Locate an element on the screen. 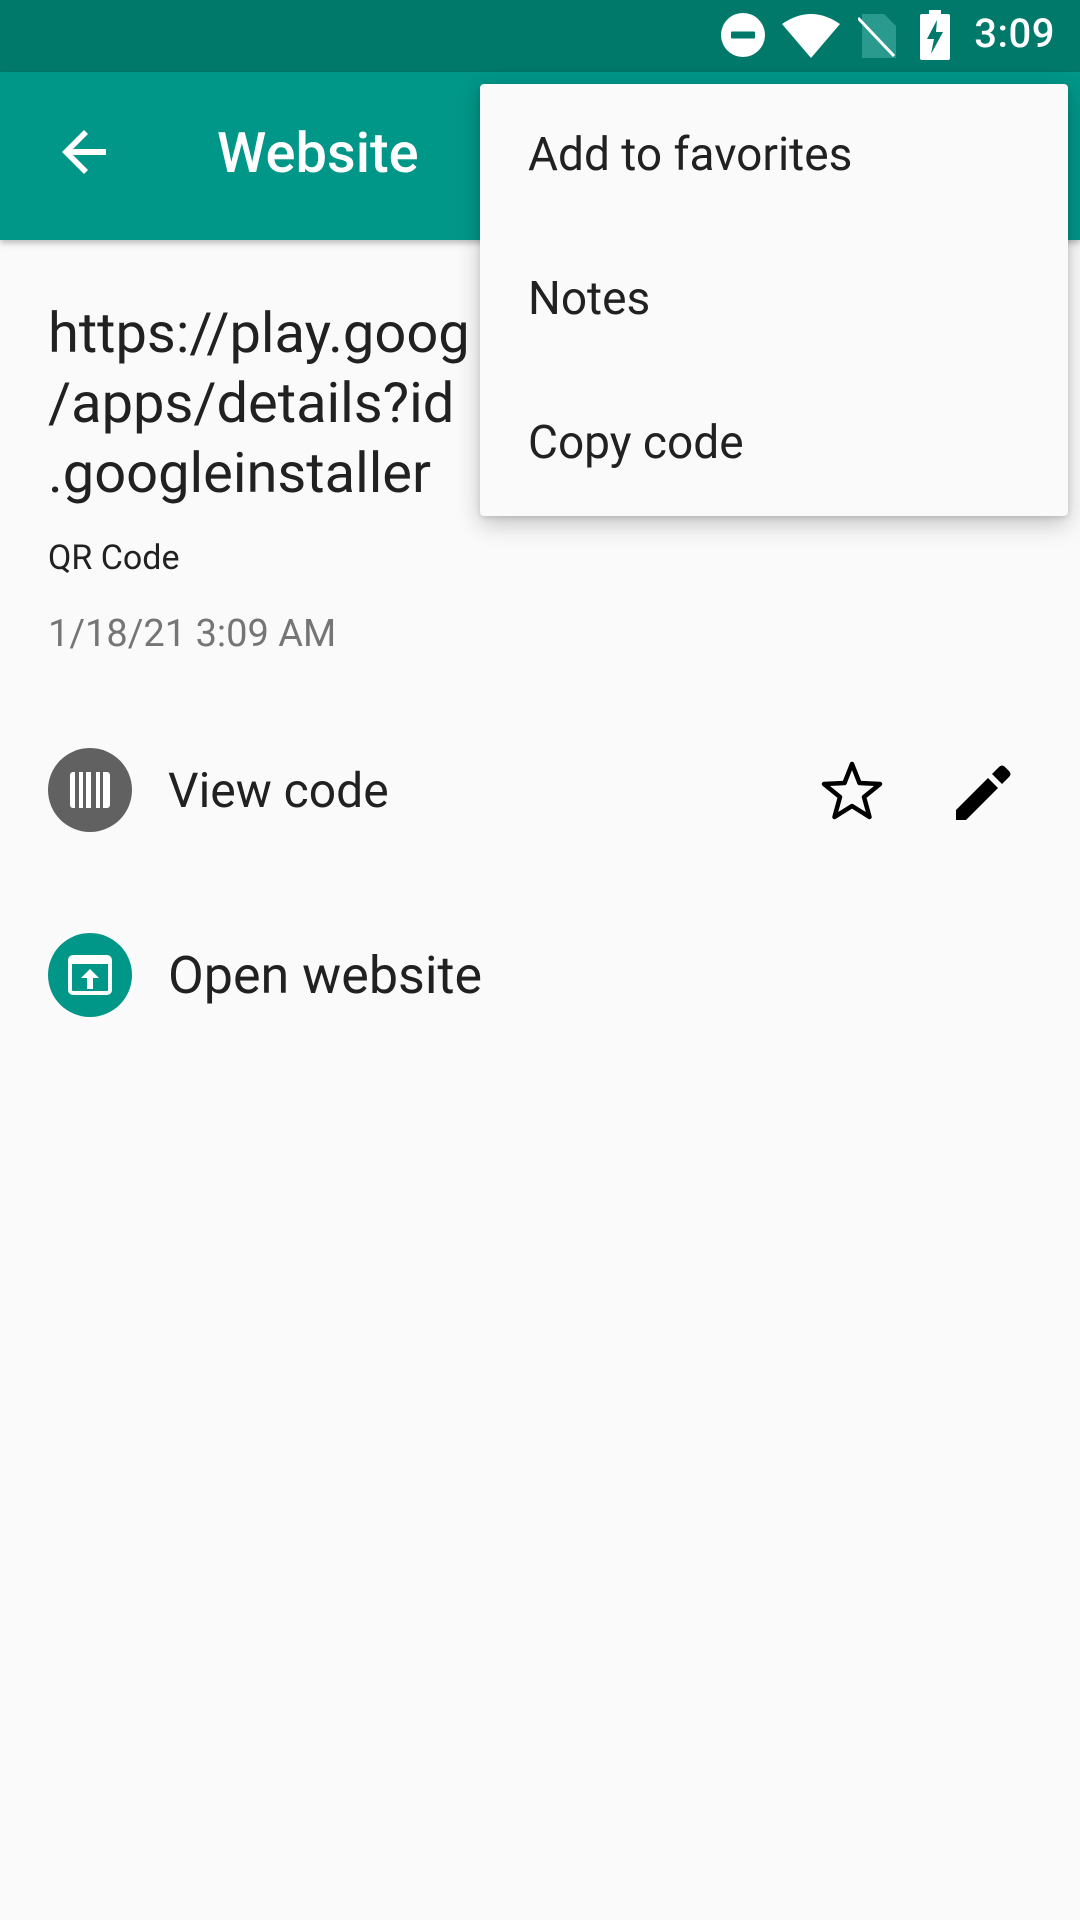 This screenshot has width=1080, height=1920. view-code-row: View code is located at coordinates (540, 790).